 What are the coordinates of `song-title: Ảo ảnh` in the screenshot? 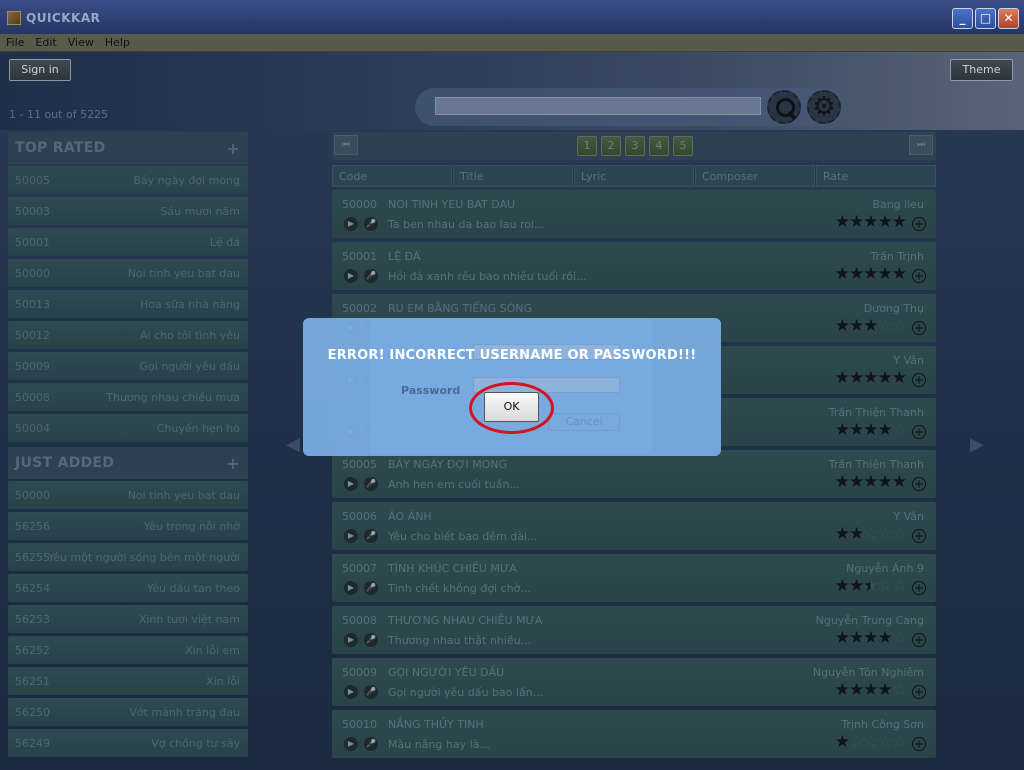 It's located at (410, 516).